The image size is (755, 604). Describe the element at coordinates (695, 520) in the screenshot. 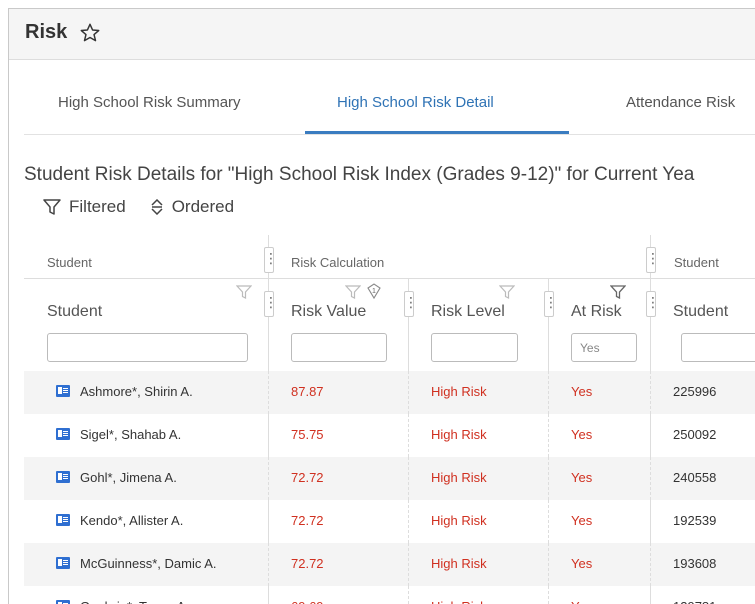

I see `student-id-cell: 192539` at that location.